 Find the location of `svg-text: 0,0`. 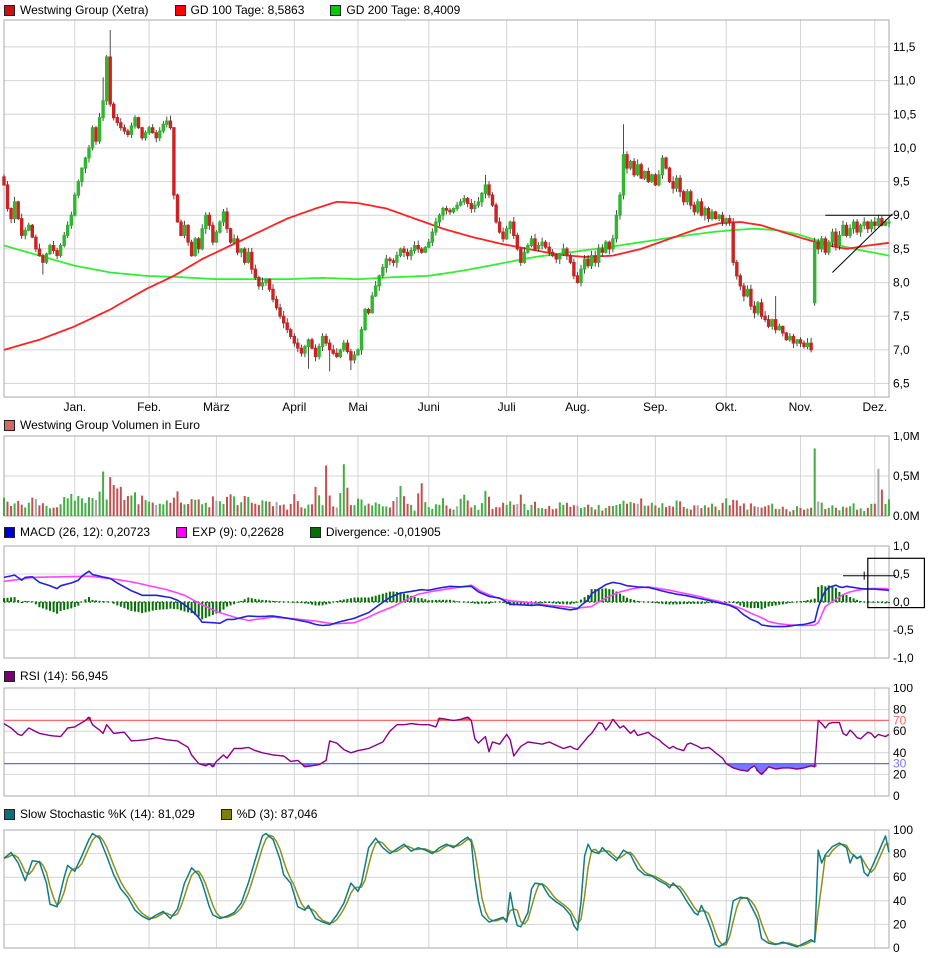

svg-text: 0,0 is located at coordinates (901, 602).